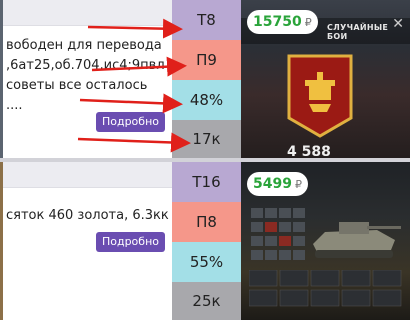  What do you see at coordinates (309, 151) in the screenshot?
I see `battles-total: 4 588` at bounding box center [309, 151].